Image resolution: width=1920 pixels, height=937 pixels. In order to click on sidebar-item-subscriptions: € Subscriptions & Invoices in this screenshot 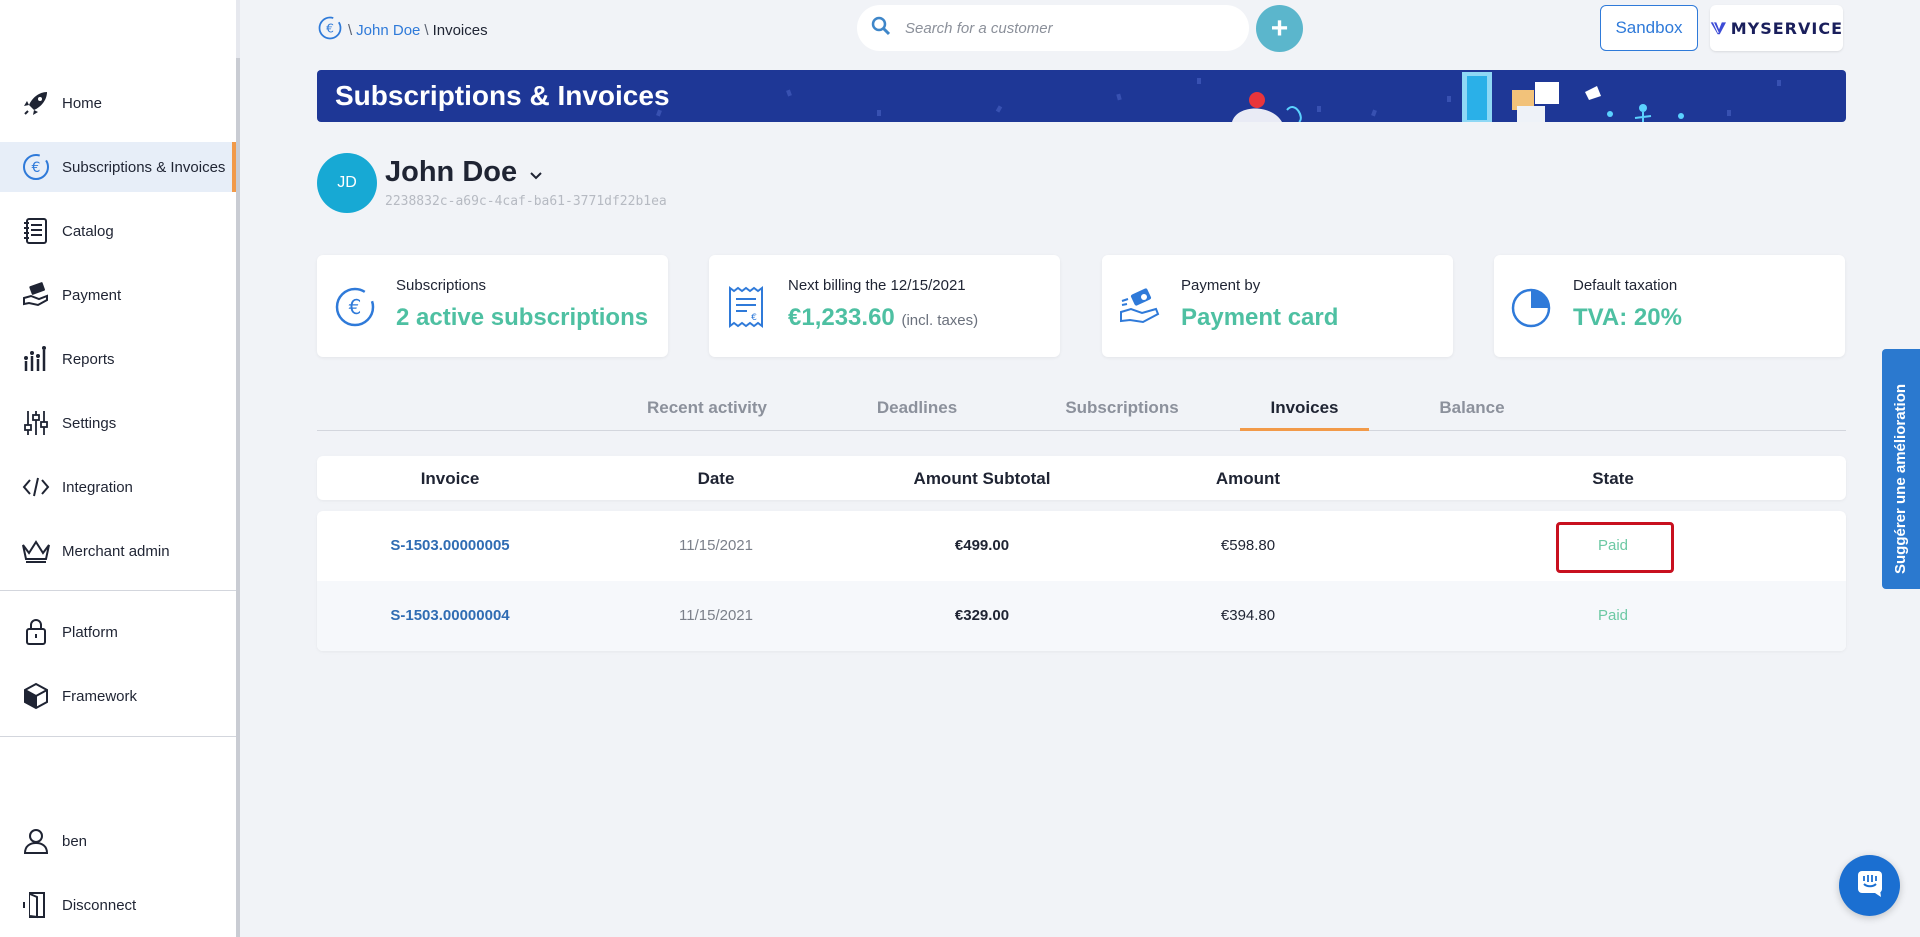, I will do `click(118, 167)`.